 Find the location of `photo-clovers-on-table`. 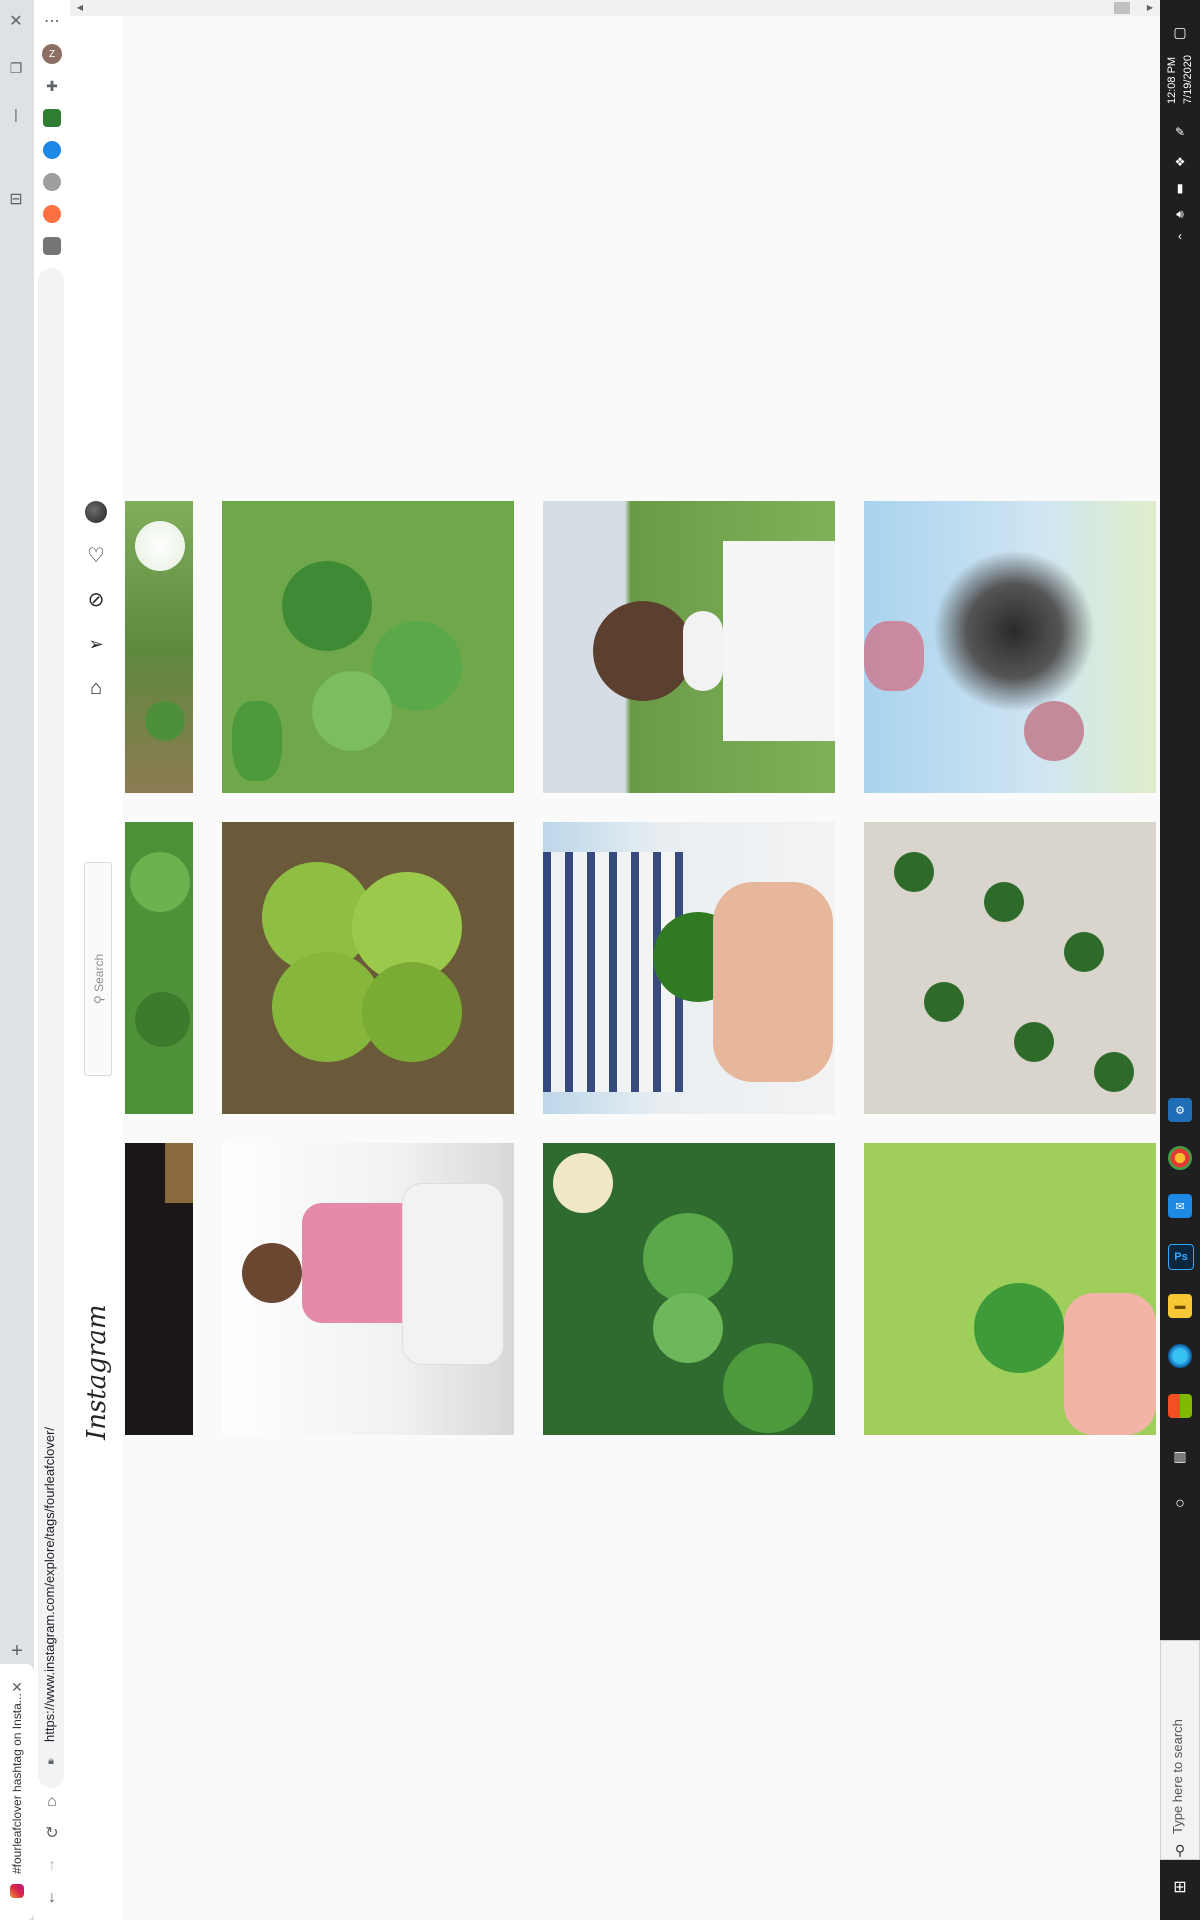

photo-clovers-on-table is located at coordinates (1010, 968).